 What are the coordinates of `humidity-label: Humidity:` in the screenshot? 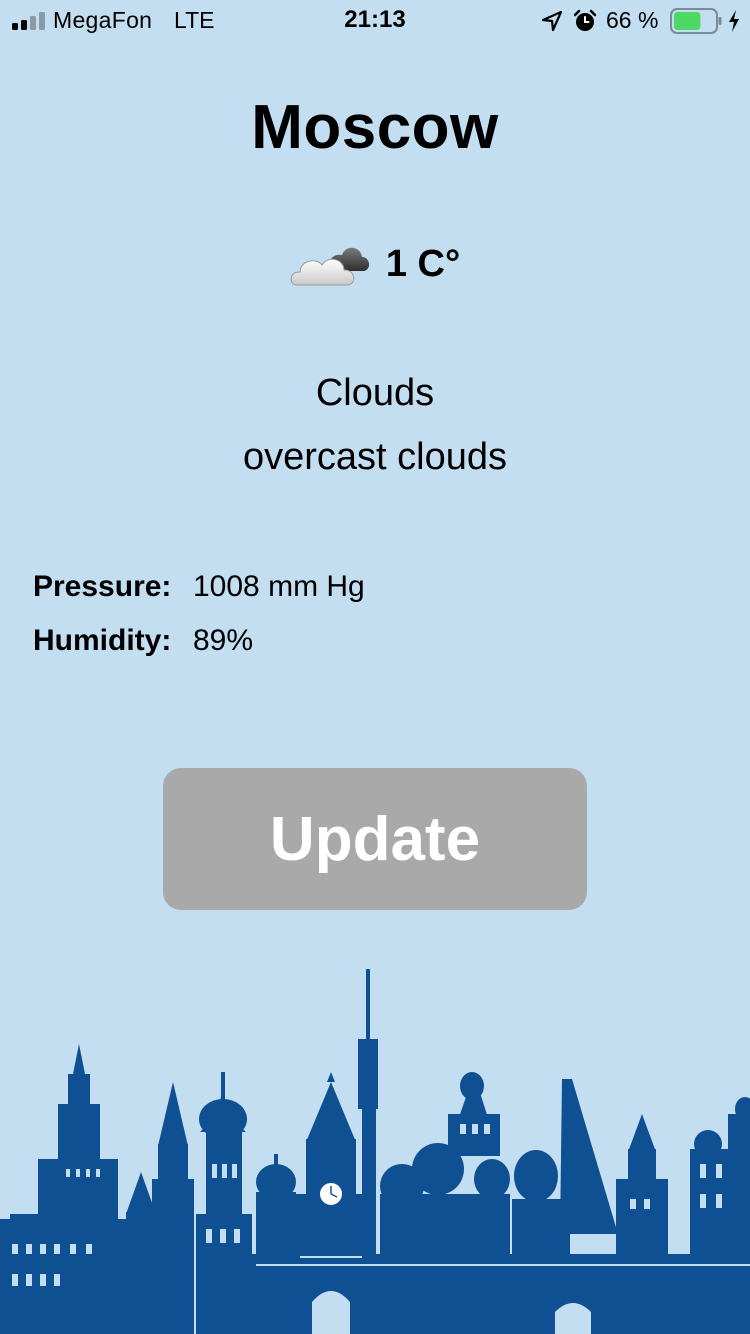 It's located at (102, 640).